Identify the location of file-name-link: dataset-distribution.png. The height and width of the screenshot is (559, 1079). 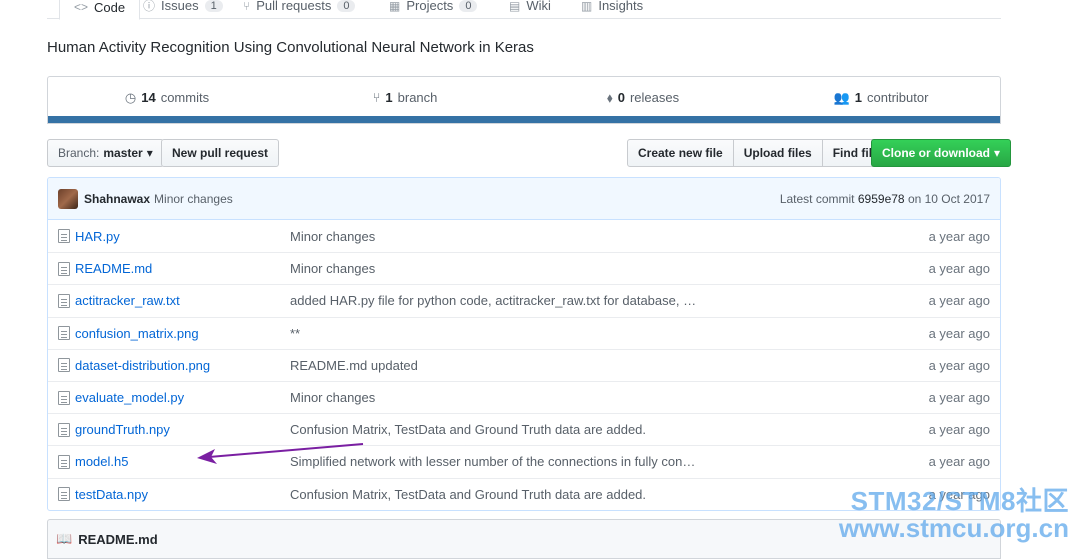
(142, 365).